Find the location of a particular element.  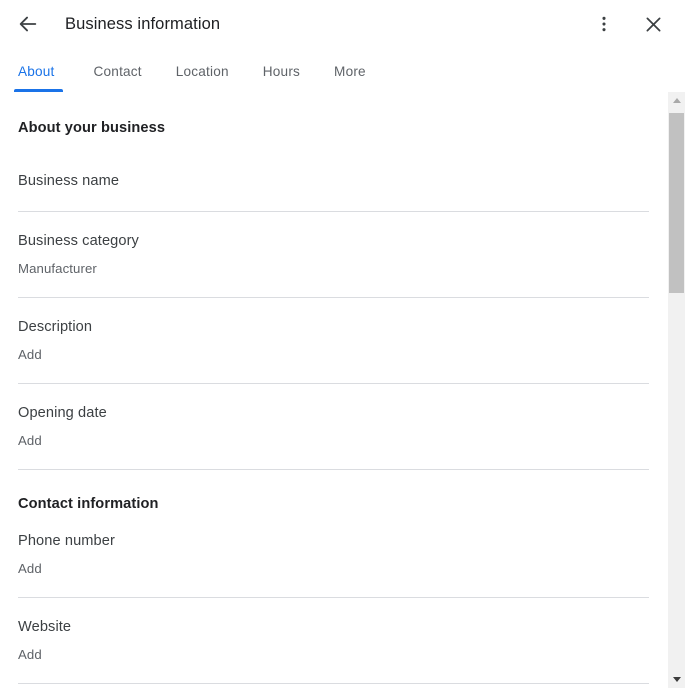

triangle-down-icon is located at coordinates (676, 679).